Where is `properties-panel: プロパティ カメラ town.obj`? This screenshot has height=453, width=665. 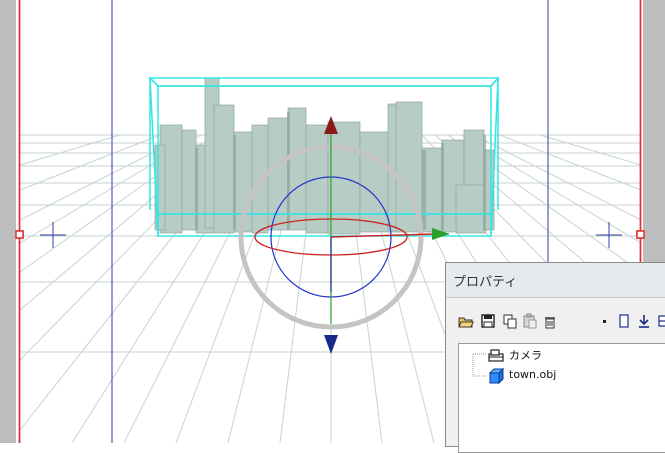
properties-panel: プロパティ カメラ town.obj is located at coordinates (555, 357).